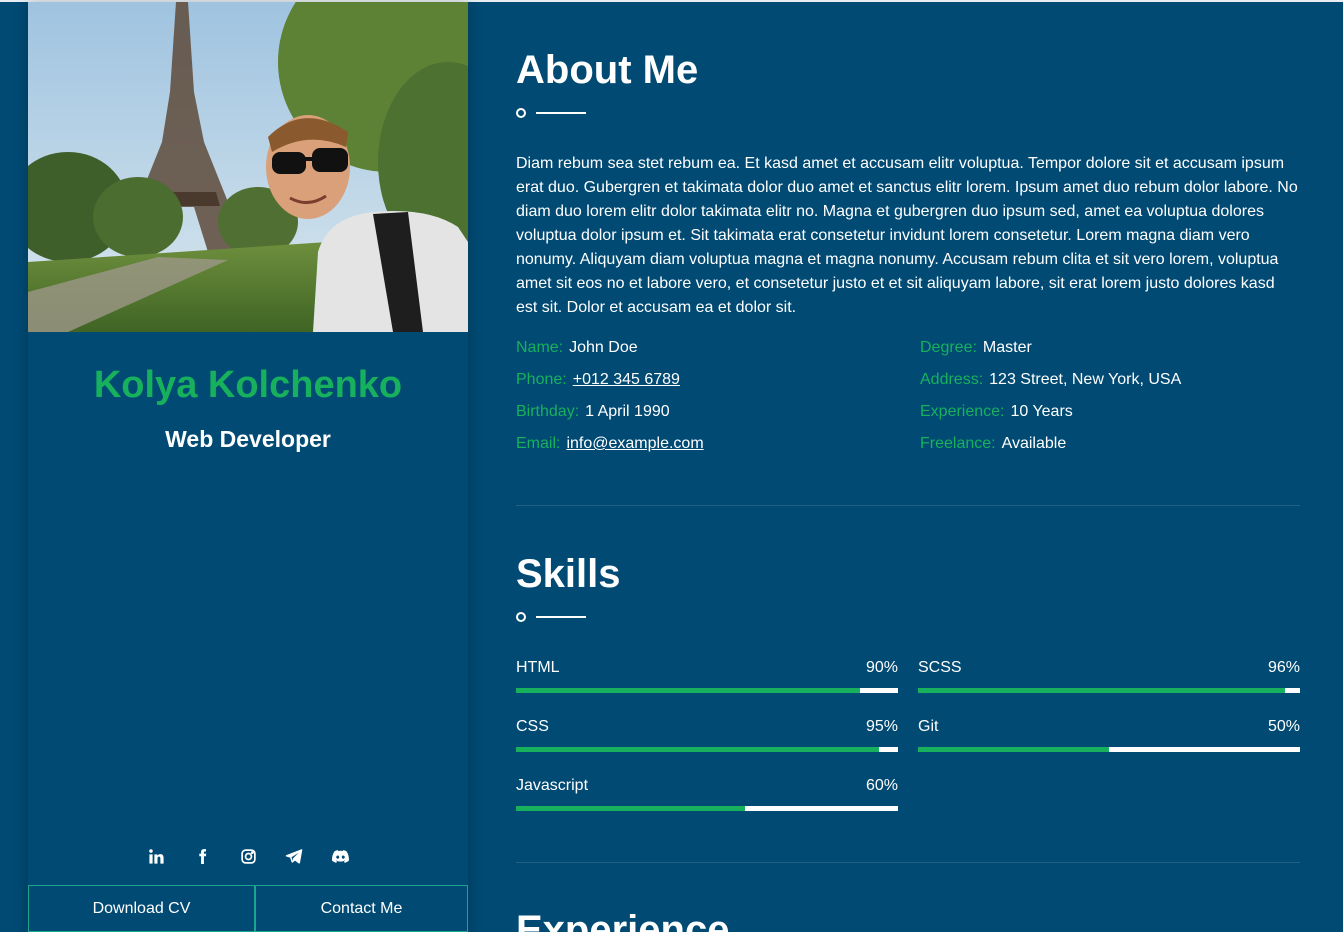 This screenshot has width=1343, height=932. I want to click on info-email: Email: info@example.com, so click(610, 443).